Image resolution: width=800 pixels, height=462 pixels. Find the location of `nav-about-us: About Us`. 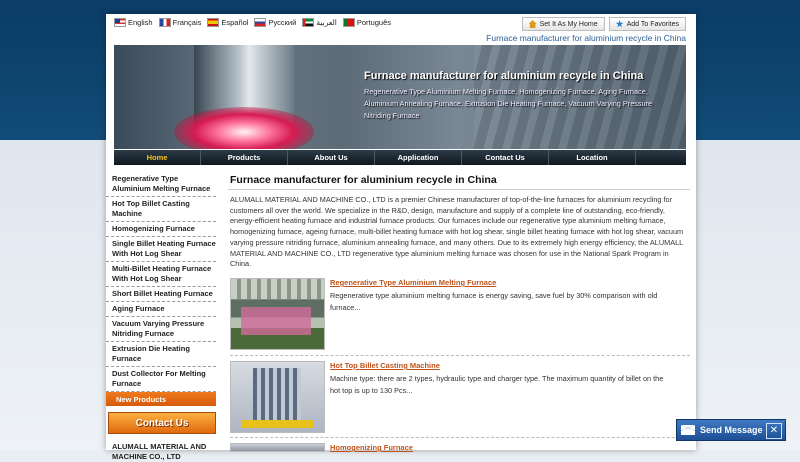

nav-about-us: About Us is located at coordinates (331, 157).